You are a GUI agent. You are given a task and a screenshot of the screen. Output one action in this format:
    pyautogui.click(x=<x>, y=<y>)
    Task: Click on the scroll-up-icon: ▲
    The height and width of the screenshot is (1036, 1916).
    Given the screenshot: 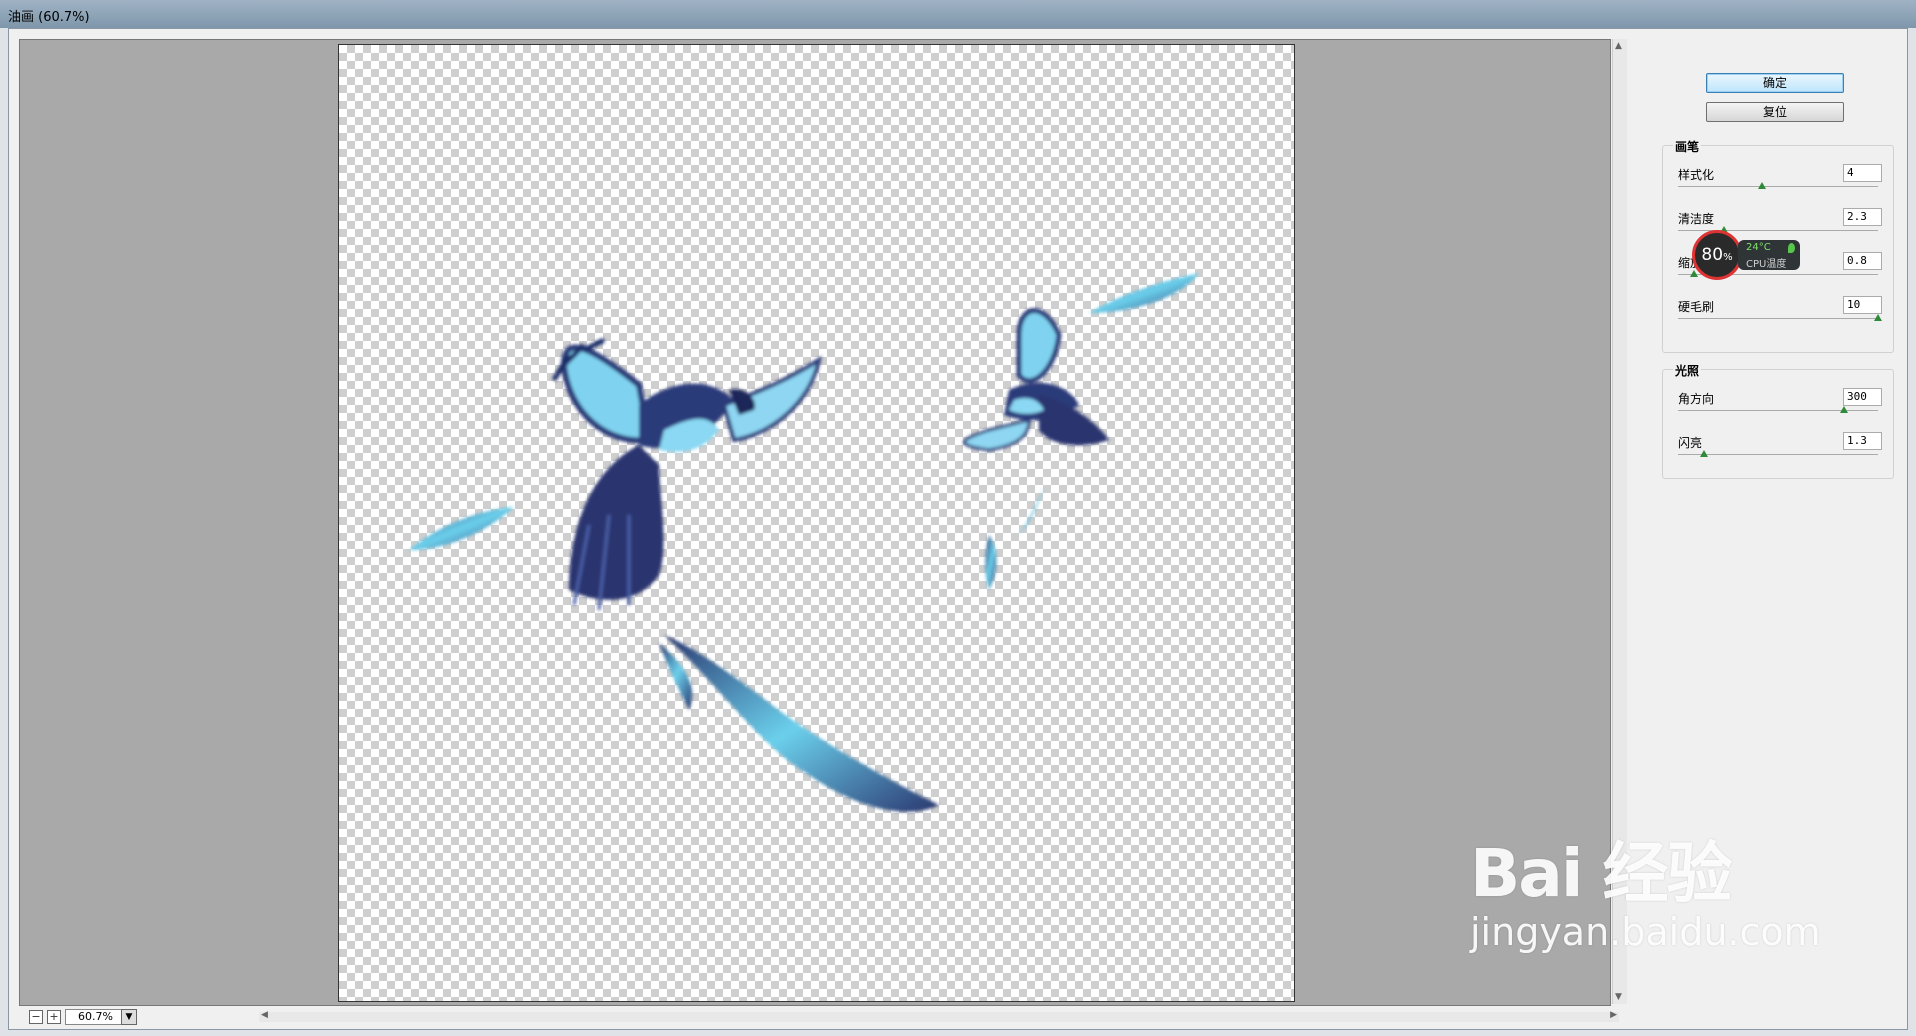 What is the action you would take?
    pyautogui.click(x=1618, y=46)
    